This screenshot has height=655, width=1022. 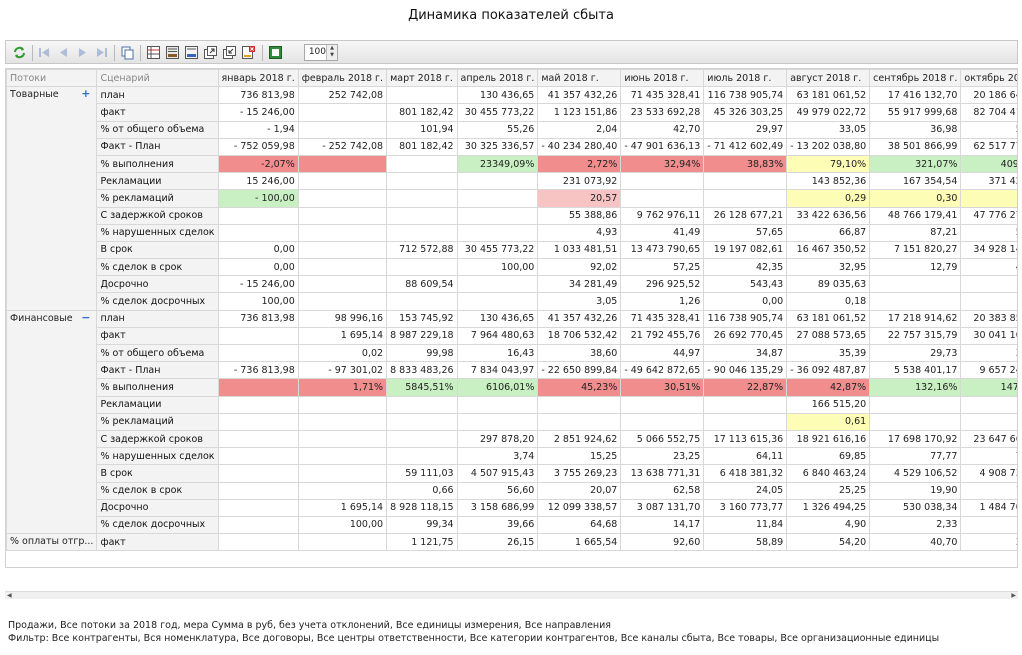 I want to click on value-cell: 40,70, so click(x=915, y=542).